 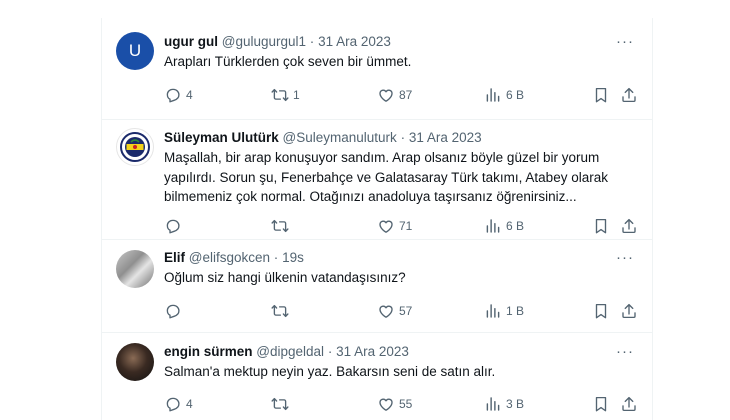 I want to click on views-button: 1 B, so click(x=504, y=311).